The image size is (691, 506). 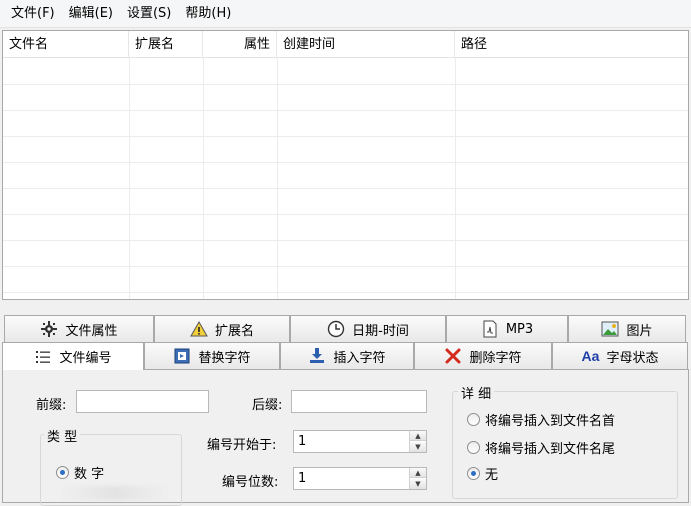 I want to click on detail-none-option: 无, so click(x=482, y=473).